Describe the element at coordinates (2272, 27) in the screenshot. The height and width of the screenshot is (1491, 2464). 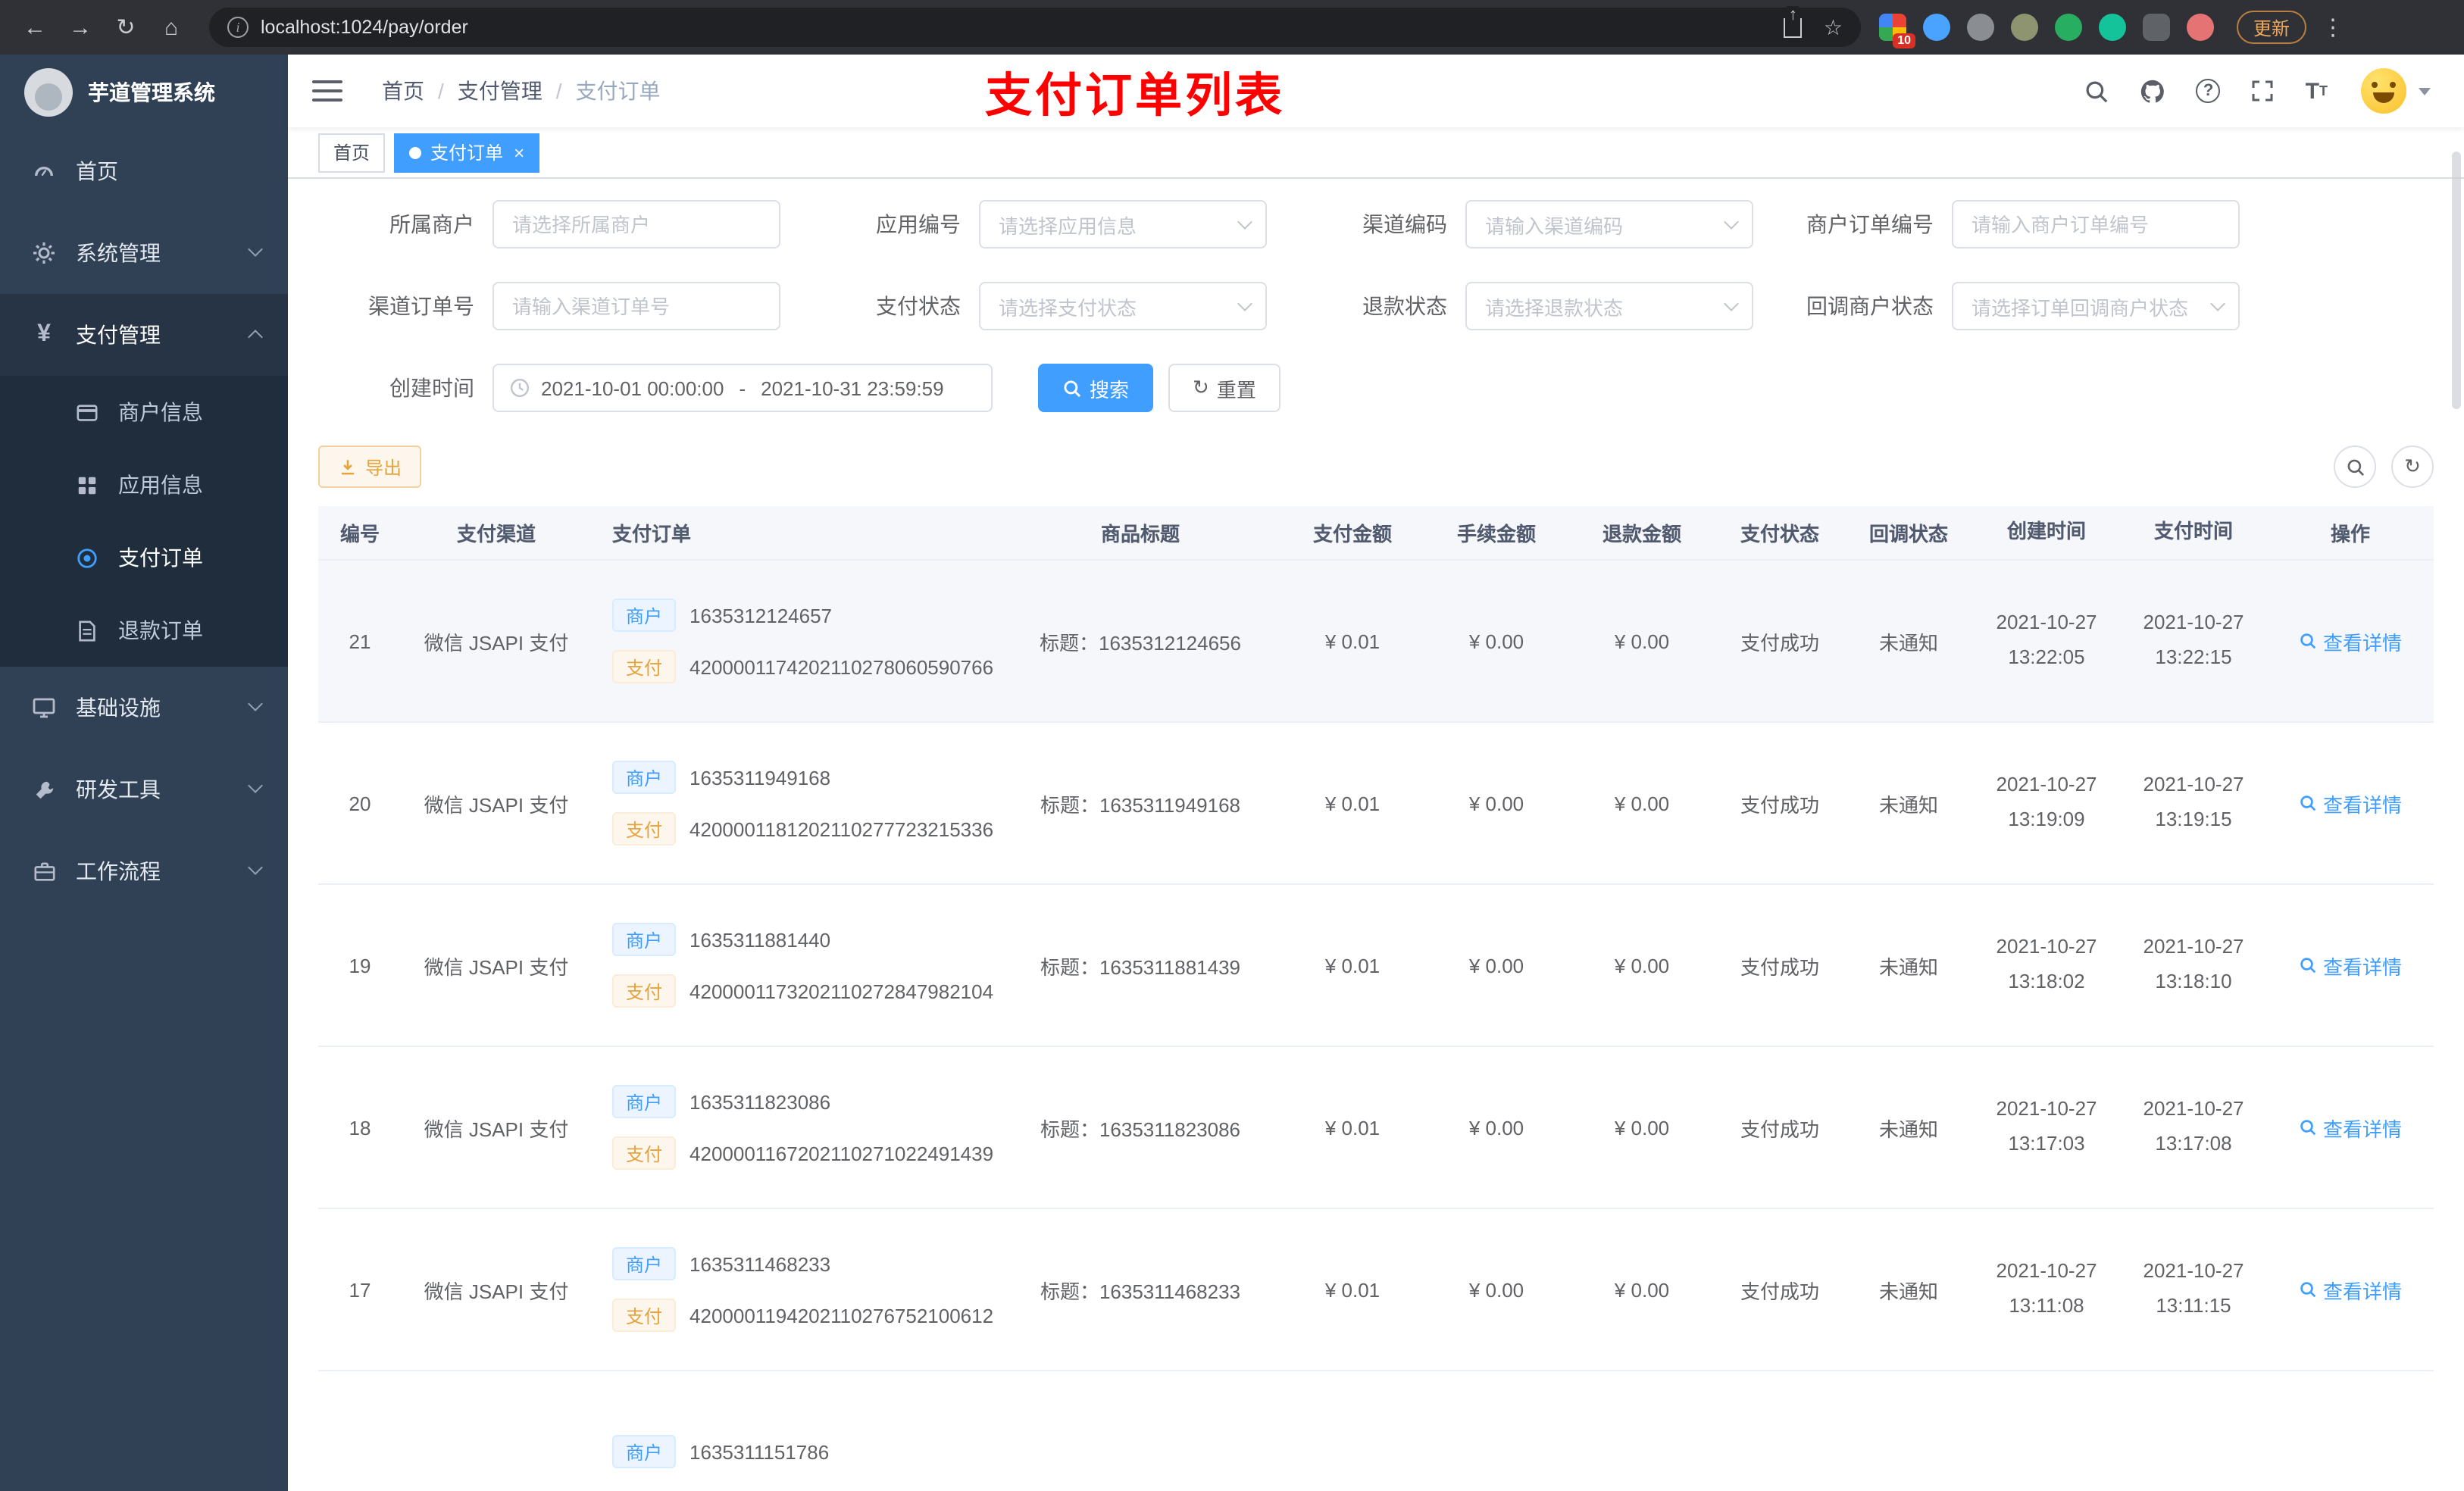
I see `chrome-update-button: 更新` at that location.